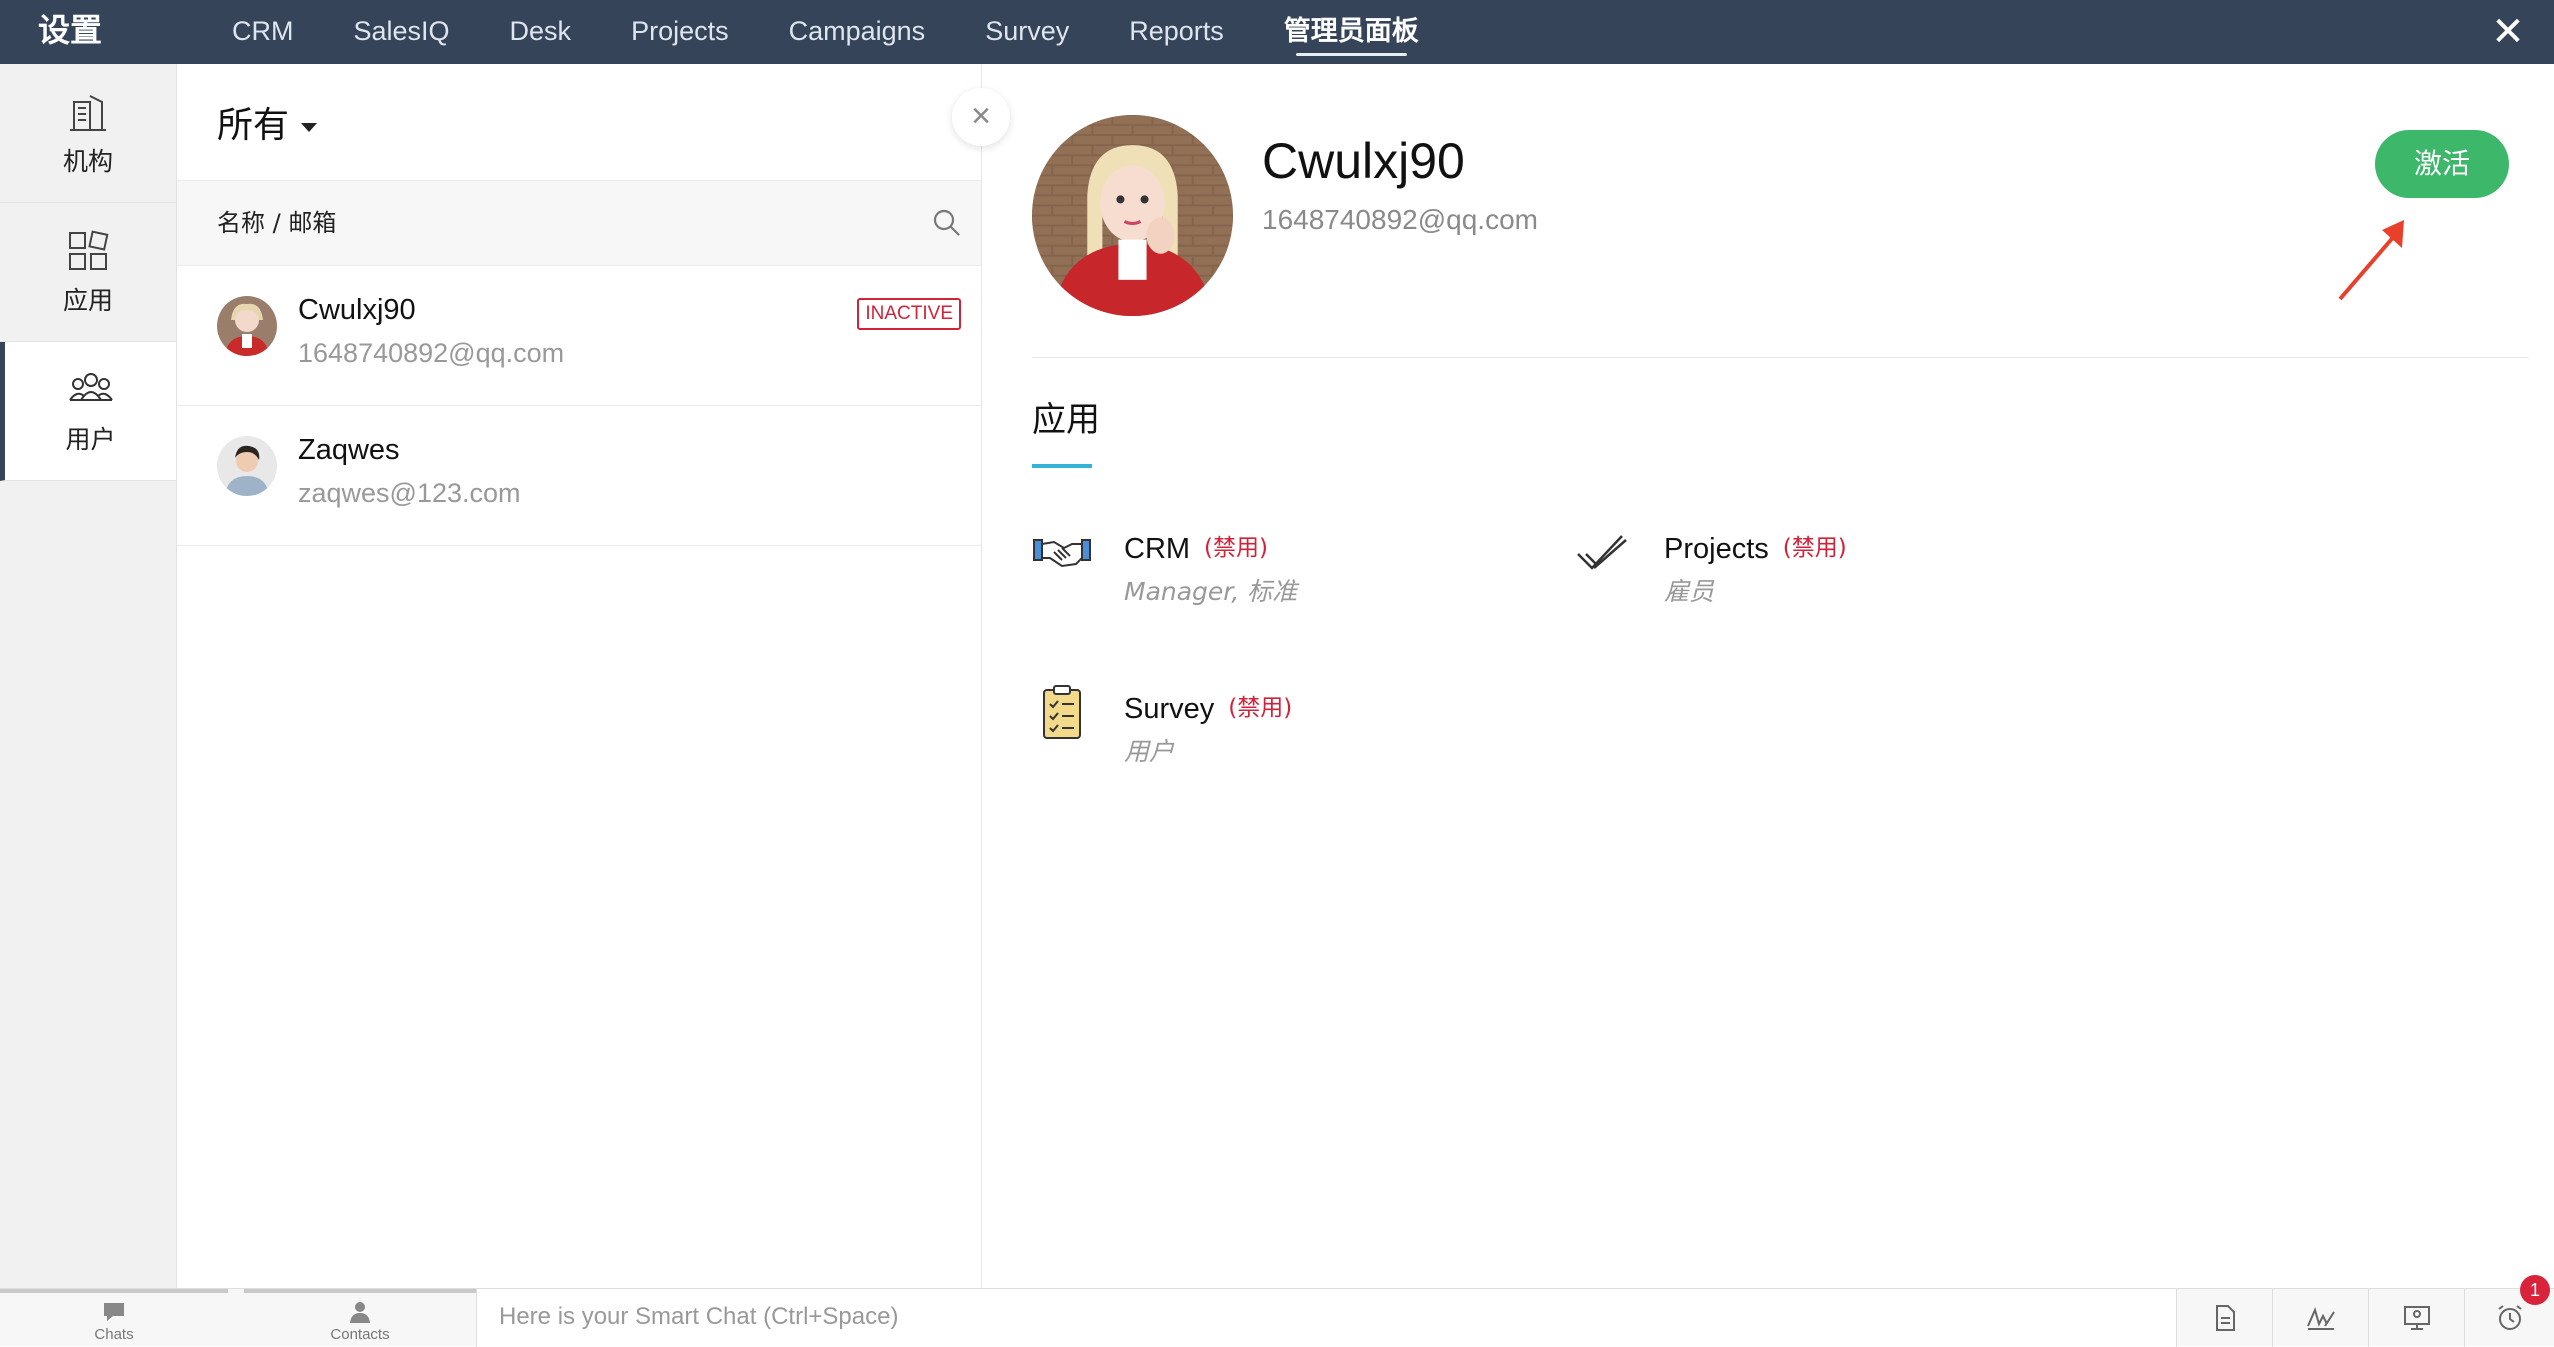  What do you see at coordinates (349, 450) in the screenshot?
I see `user-name: Zaqwes` at bounding box center [349, 450].